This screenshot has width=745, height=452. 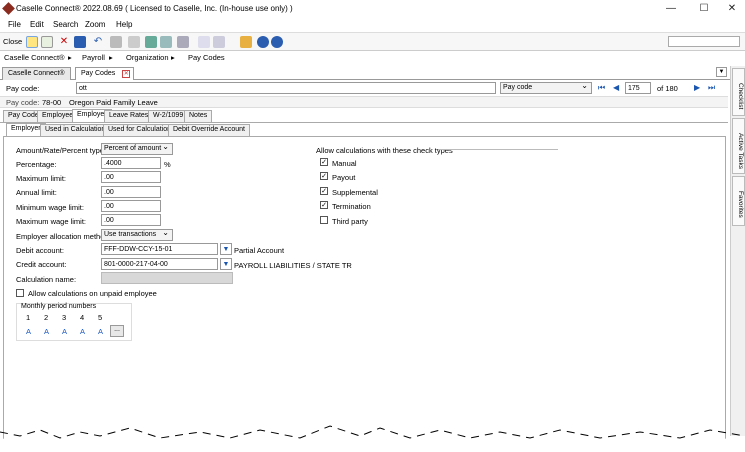 What do you see at coordinates (46, 317) in the screenshot?
I see `month-number: 2` at bounding box center [46, 317].